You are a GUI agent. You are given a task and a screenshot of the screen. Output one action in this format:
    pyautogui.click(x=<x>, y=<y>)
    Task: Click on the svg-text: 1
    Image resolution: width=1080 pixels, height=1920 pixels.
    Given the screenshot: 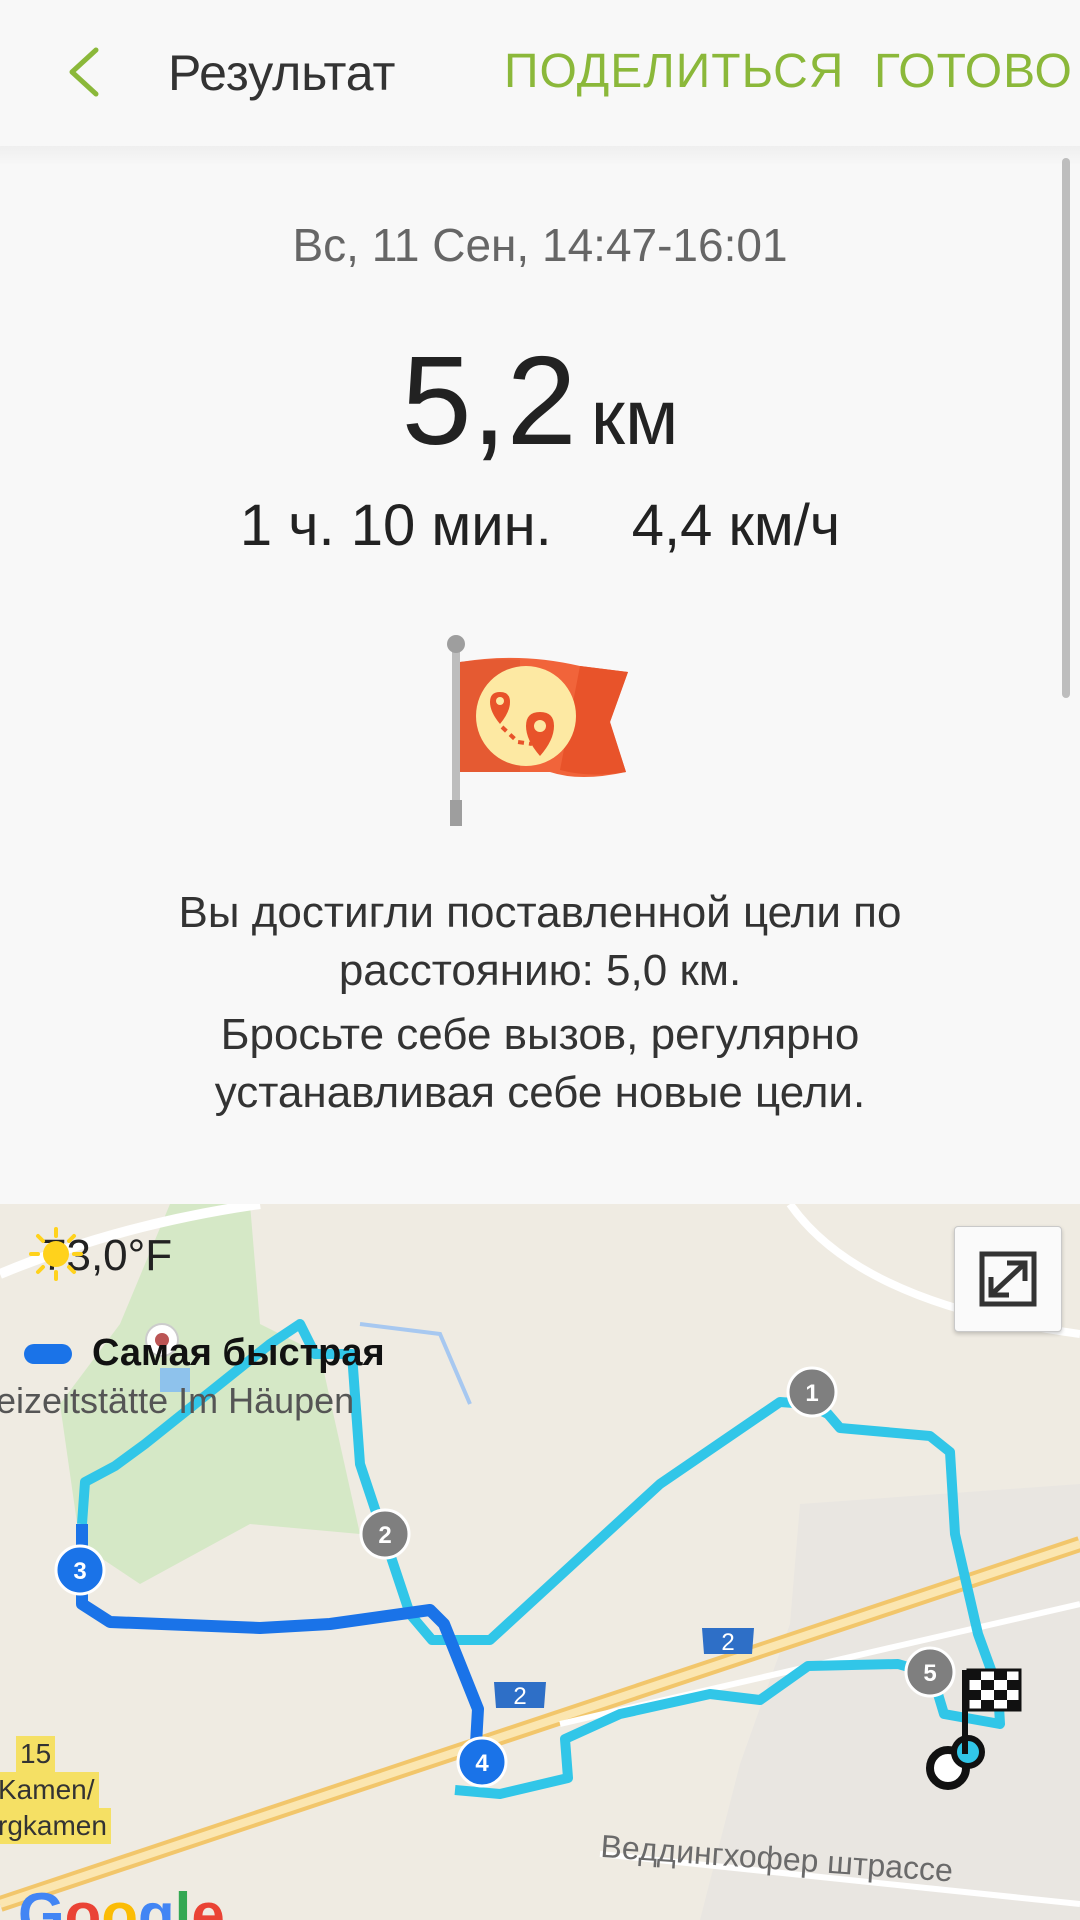 What is the action you would take?
    pyautogui.click(x=811, y=1393)
    